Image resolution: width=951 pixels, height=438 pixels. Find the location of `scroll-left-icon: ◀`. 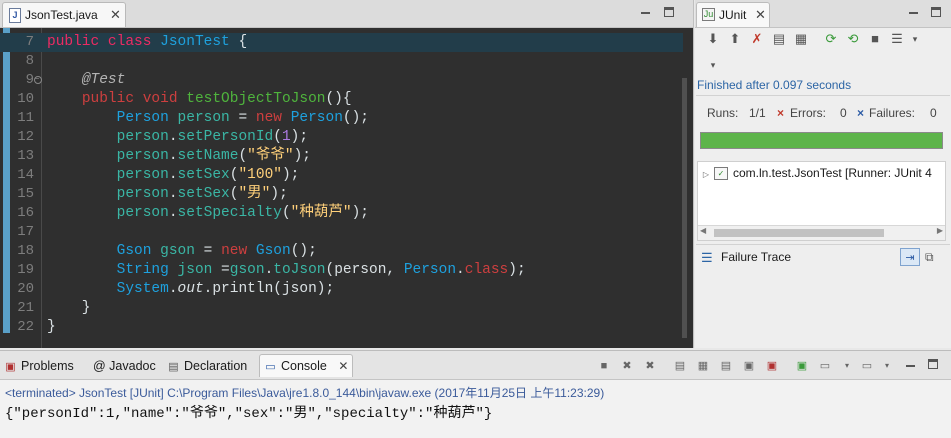

scroll-left-icon: ◀ is located at coordinates (703, 230).